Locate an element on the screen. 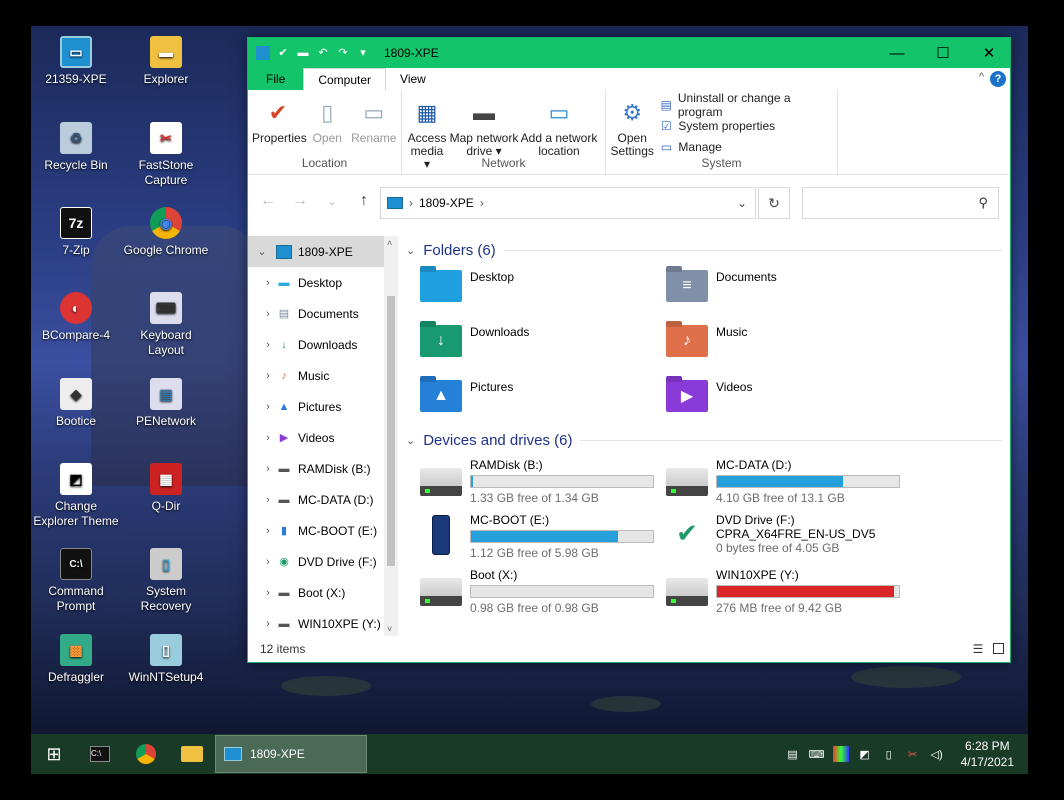  desktop-icon: ▯ WinNTSetup4 is located at coordinates (166, 659).